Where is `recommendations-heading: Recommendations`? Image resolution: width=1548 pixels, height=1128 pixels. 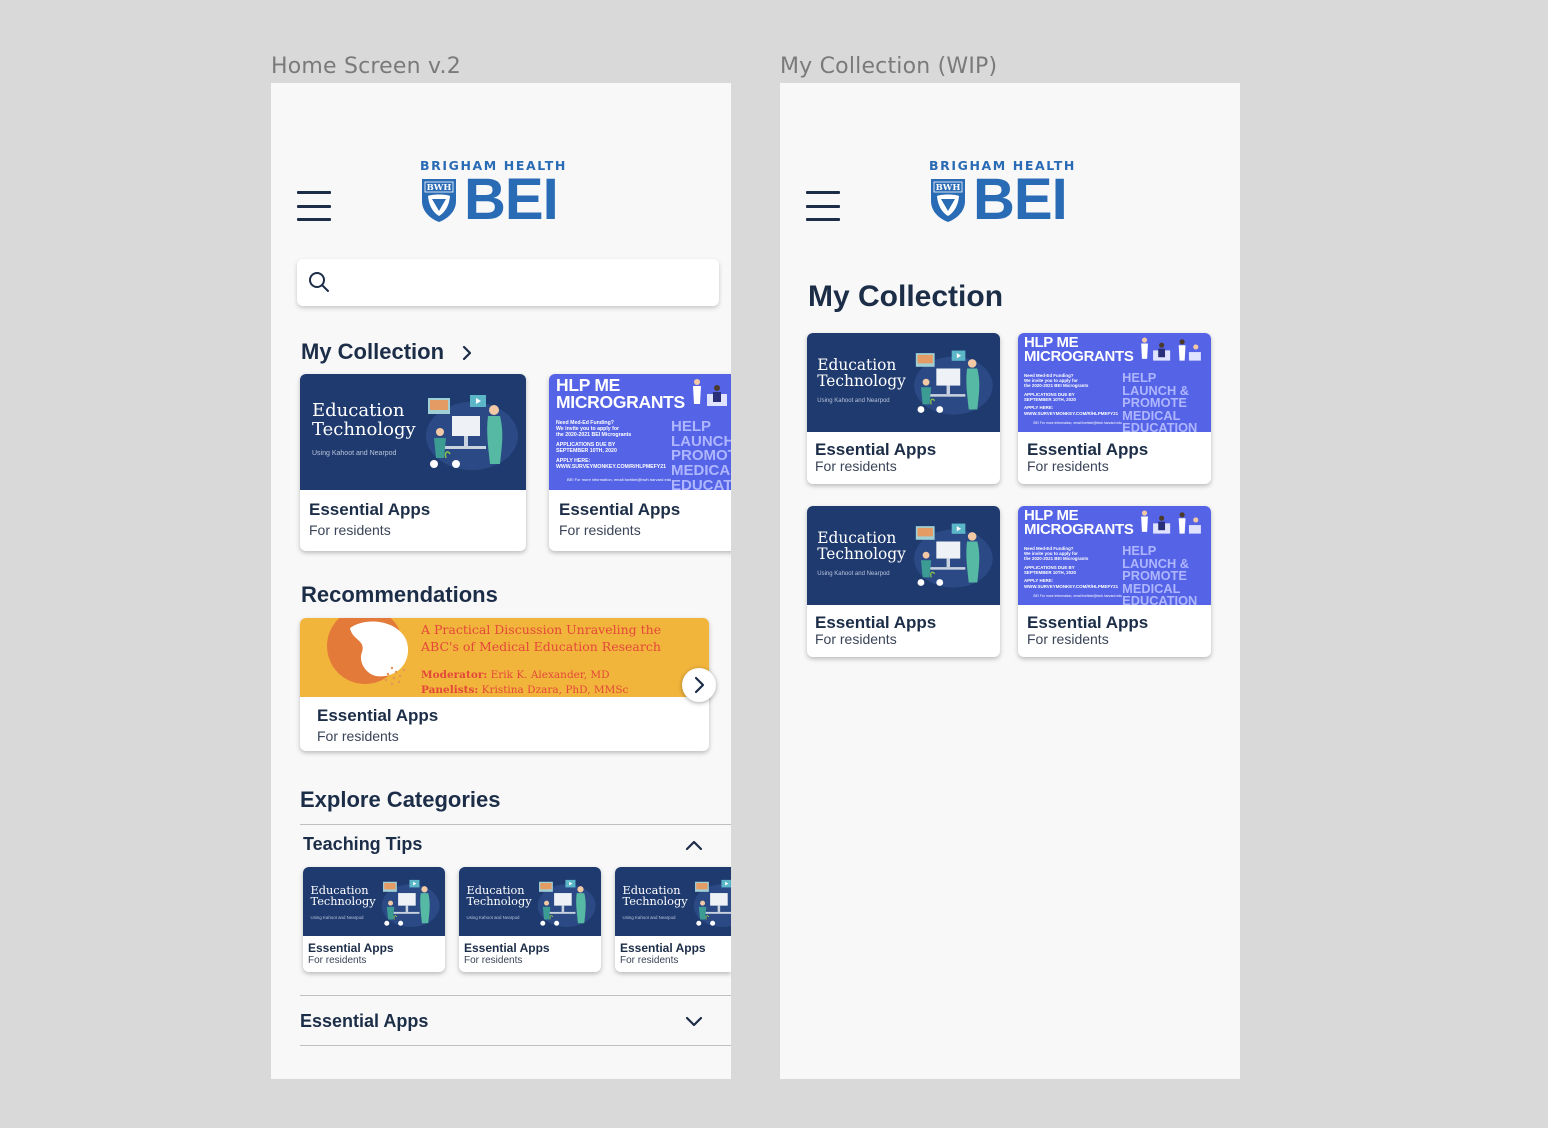
recommendations-heading: Recommendations is located at coordinates (399, 594).